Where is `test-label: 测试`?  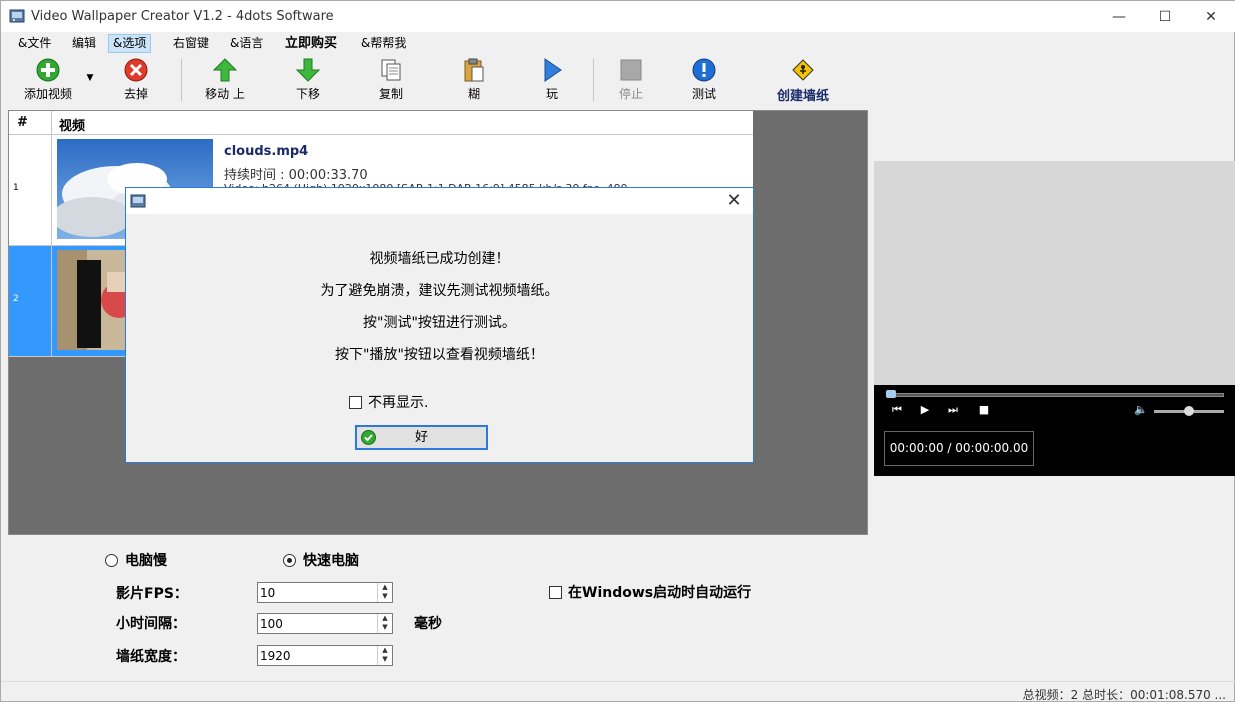 test-label: 测试 is located at coordinates (703, 94).